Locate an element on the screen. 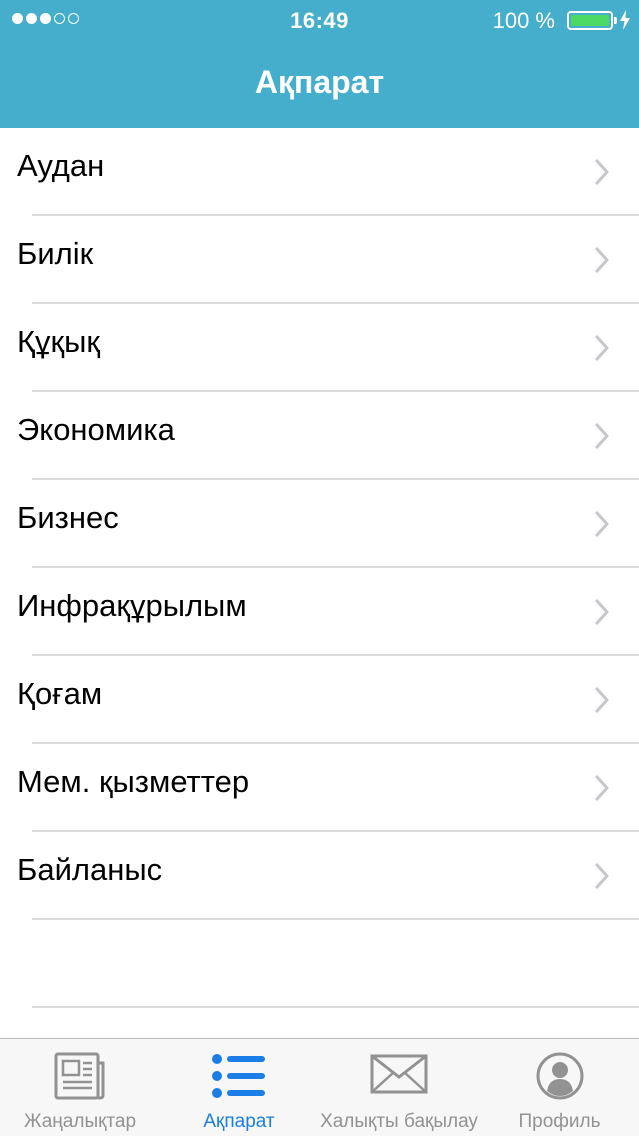 This screenshot has width=639, height=1136. list-item-label: Бизнес is located at coordinates (68, 517).